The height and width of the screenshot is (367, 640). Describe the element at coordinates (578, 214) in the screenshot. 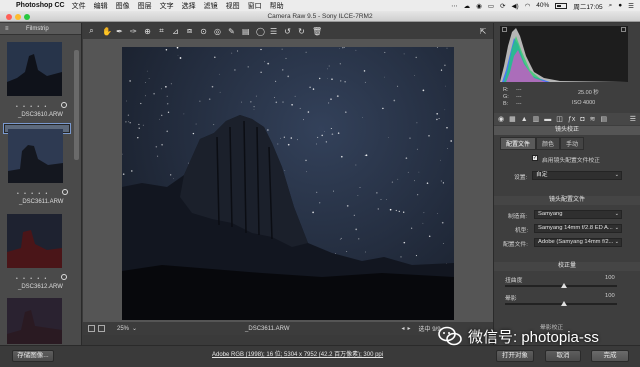

I see `make-select: Samyang ⌄` at that location.